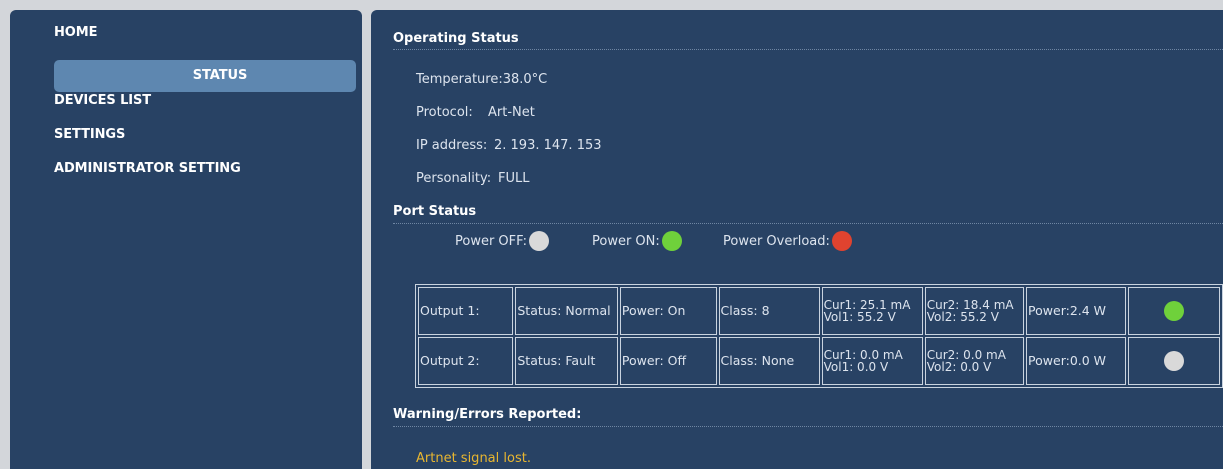  Describe the element at coordinates (473, 458) in the screenshot. I see `warning-message: Artnet signal lost.` at that location.